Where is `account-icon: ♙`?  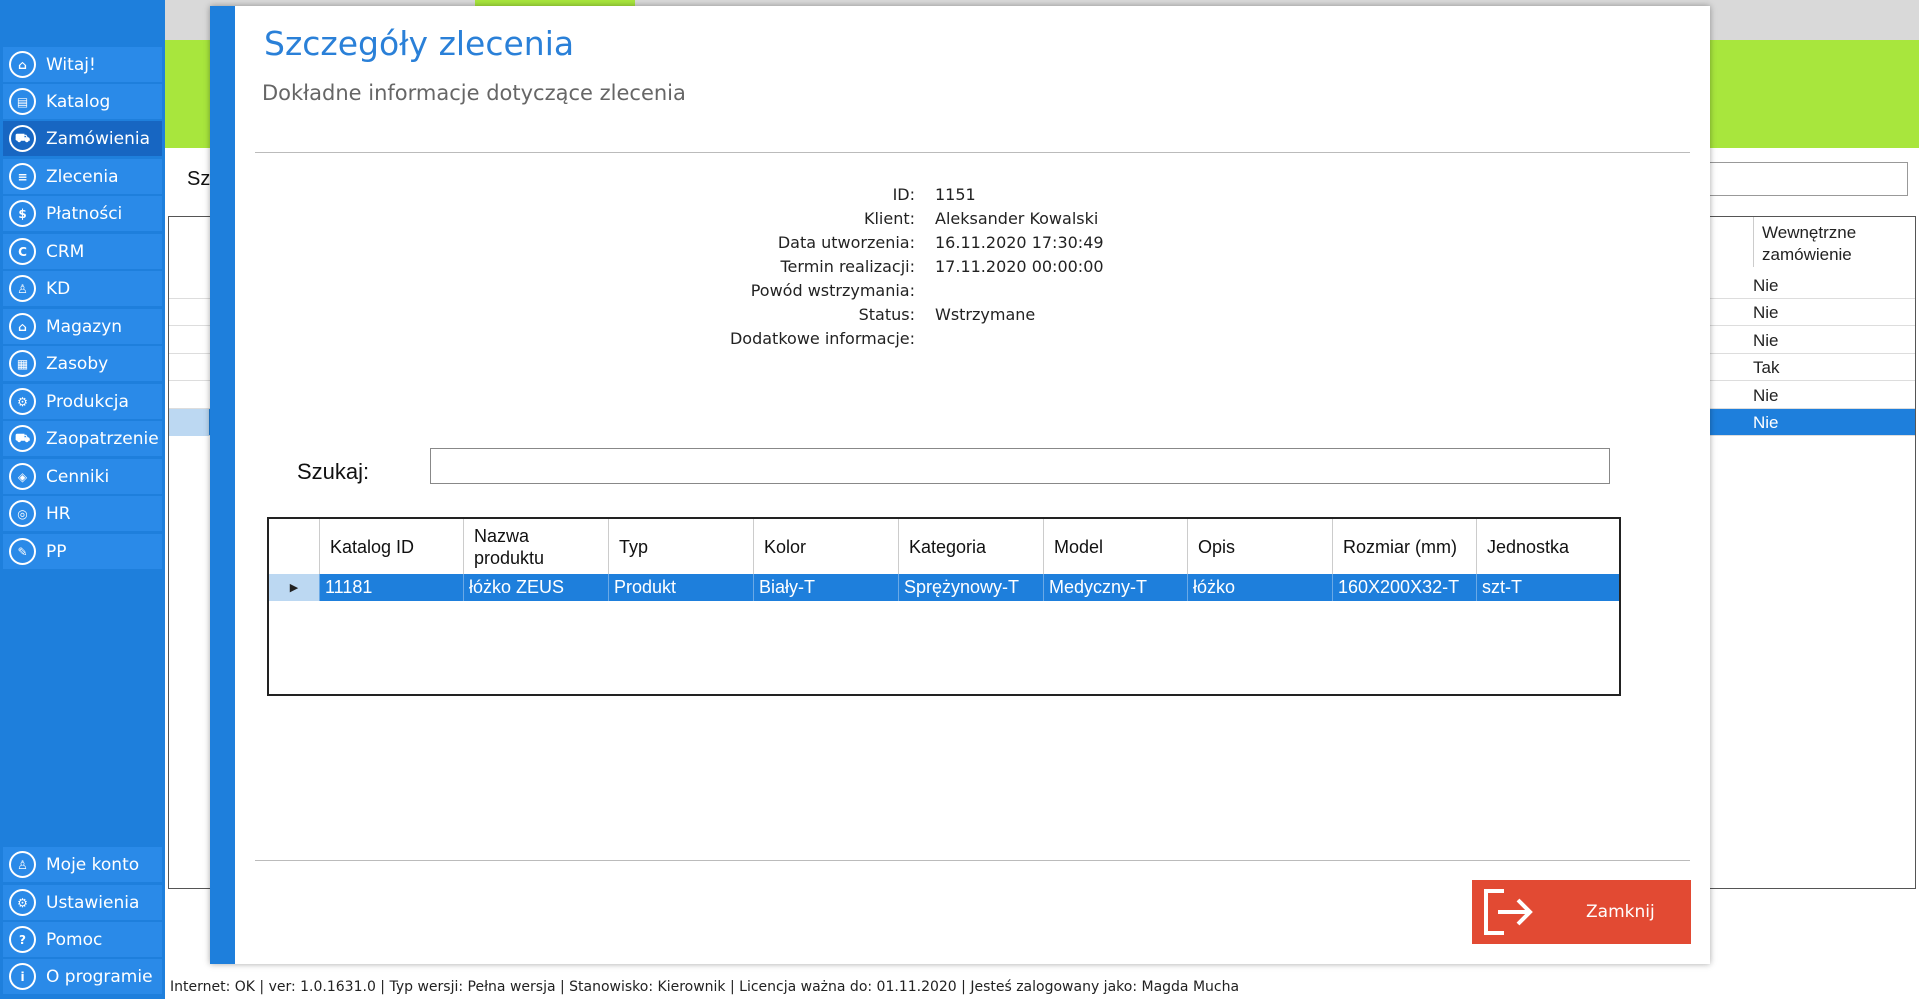 account-icon: ♙ is located at coordinates (22, 864).